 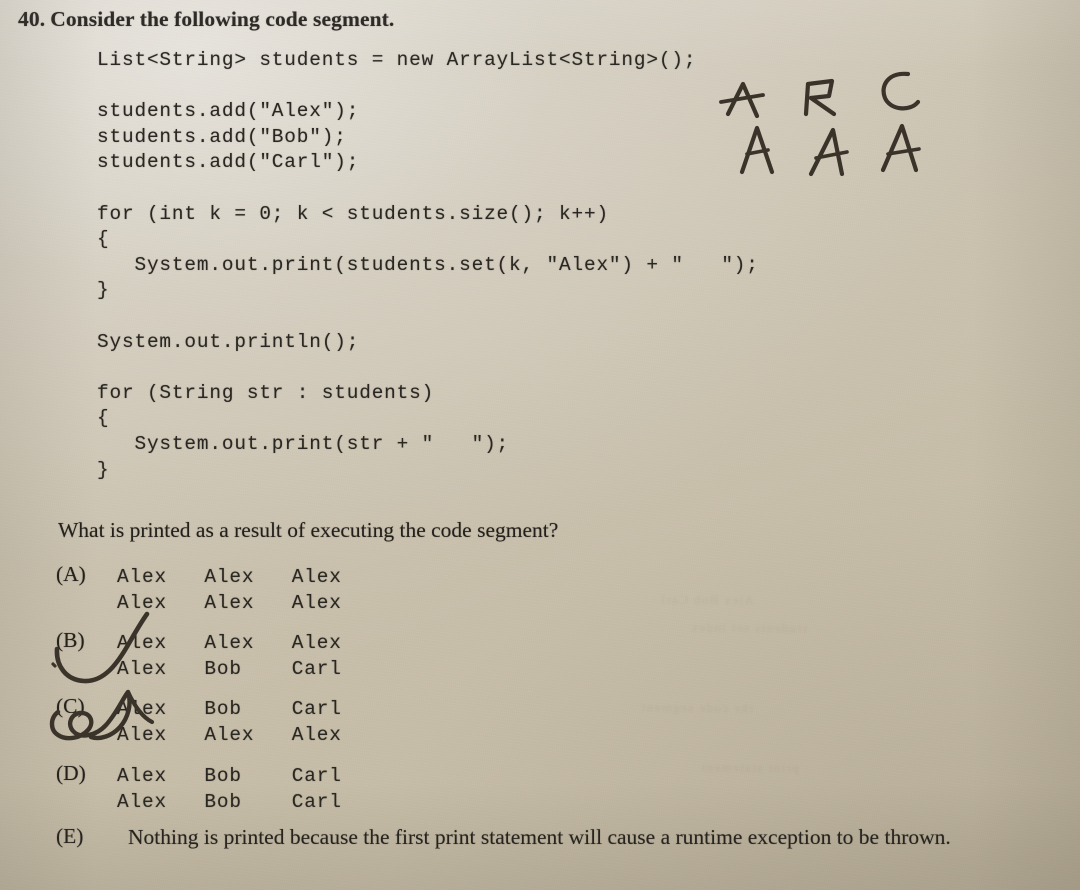 I want to click on choice-c-line-1: Alex Alex Alex, so click(x=229, y=735).